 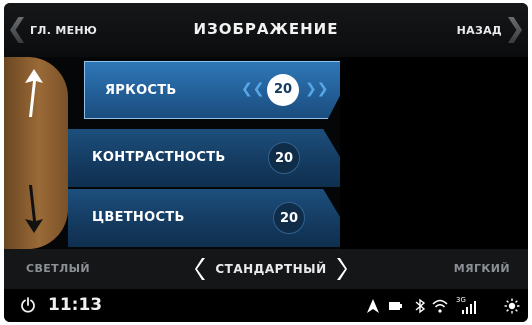 I want to click on forward-arrow-icon, so click(x=515, y=30).